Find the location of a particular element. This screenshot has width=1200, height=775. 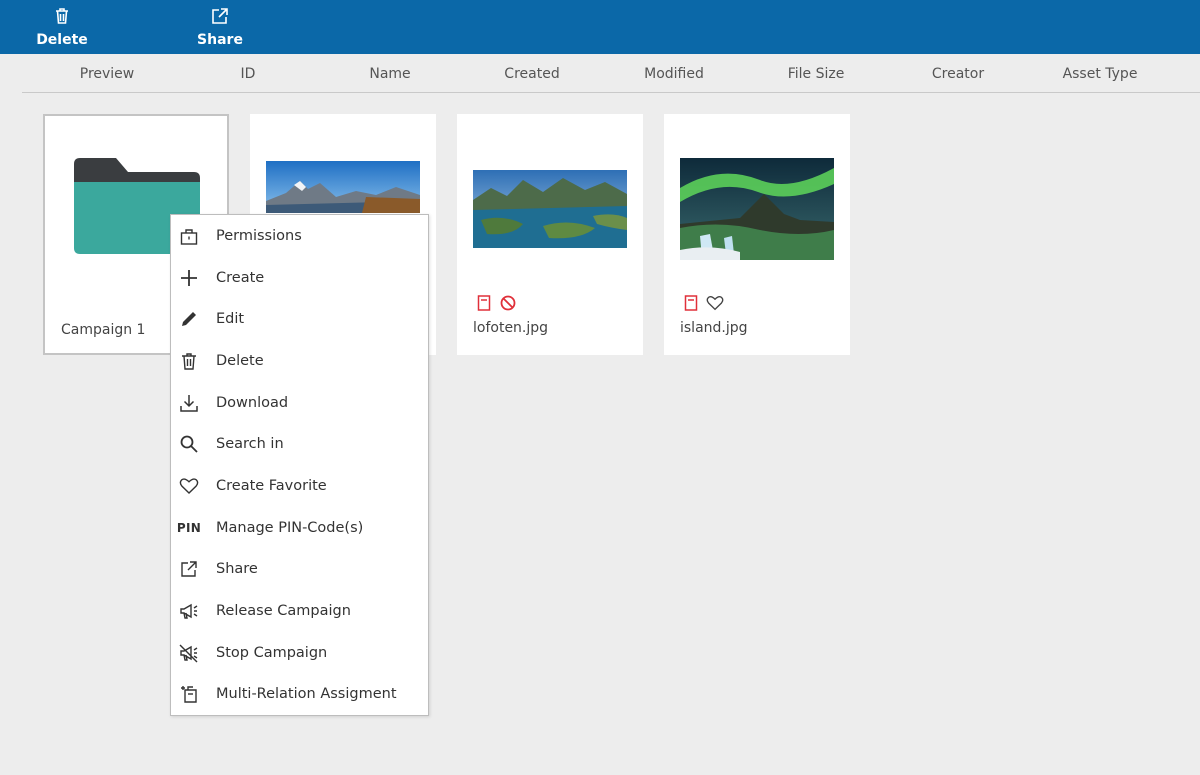

asset-tile-island: island.jpg is located at coordinates (757, 234).